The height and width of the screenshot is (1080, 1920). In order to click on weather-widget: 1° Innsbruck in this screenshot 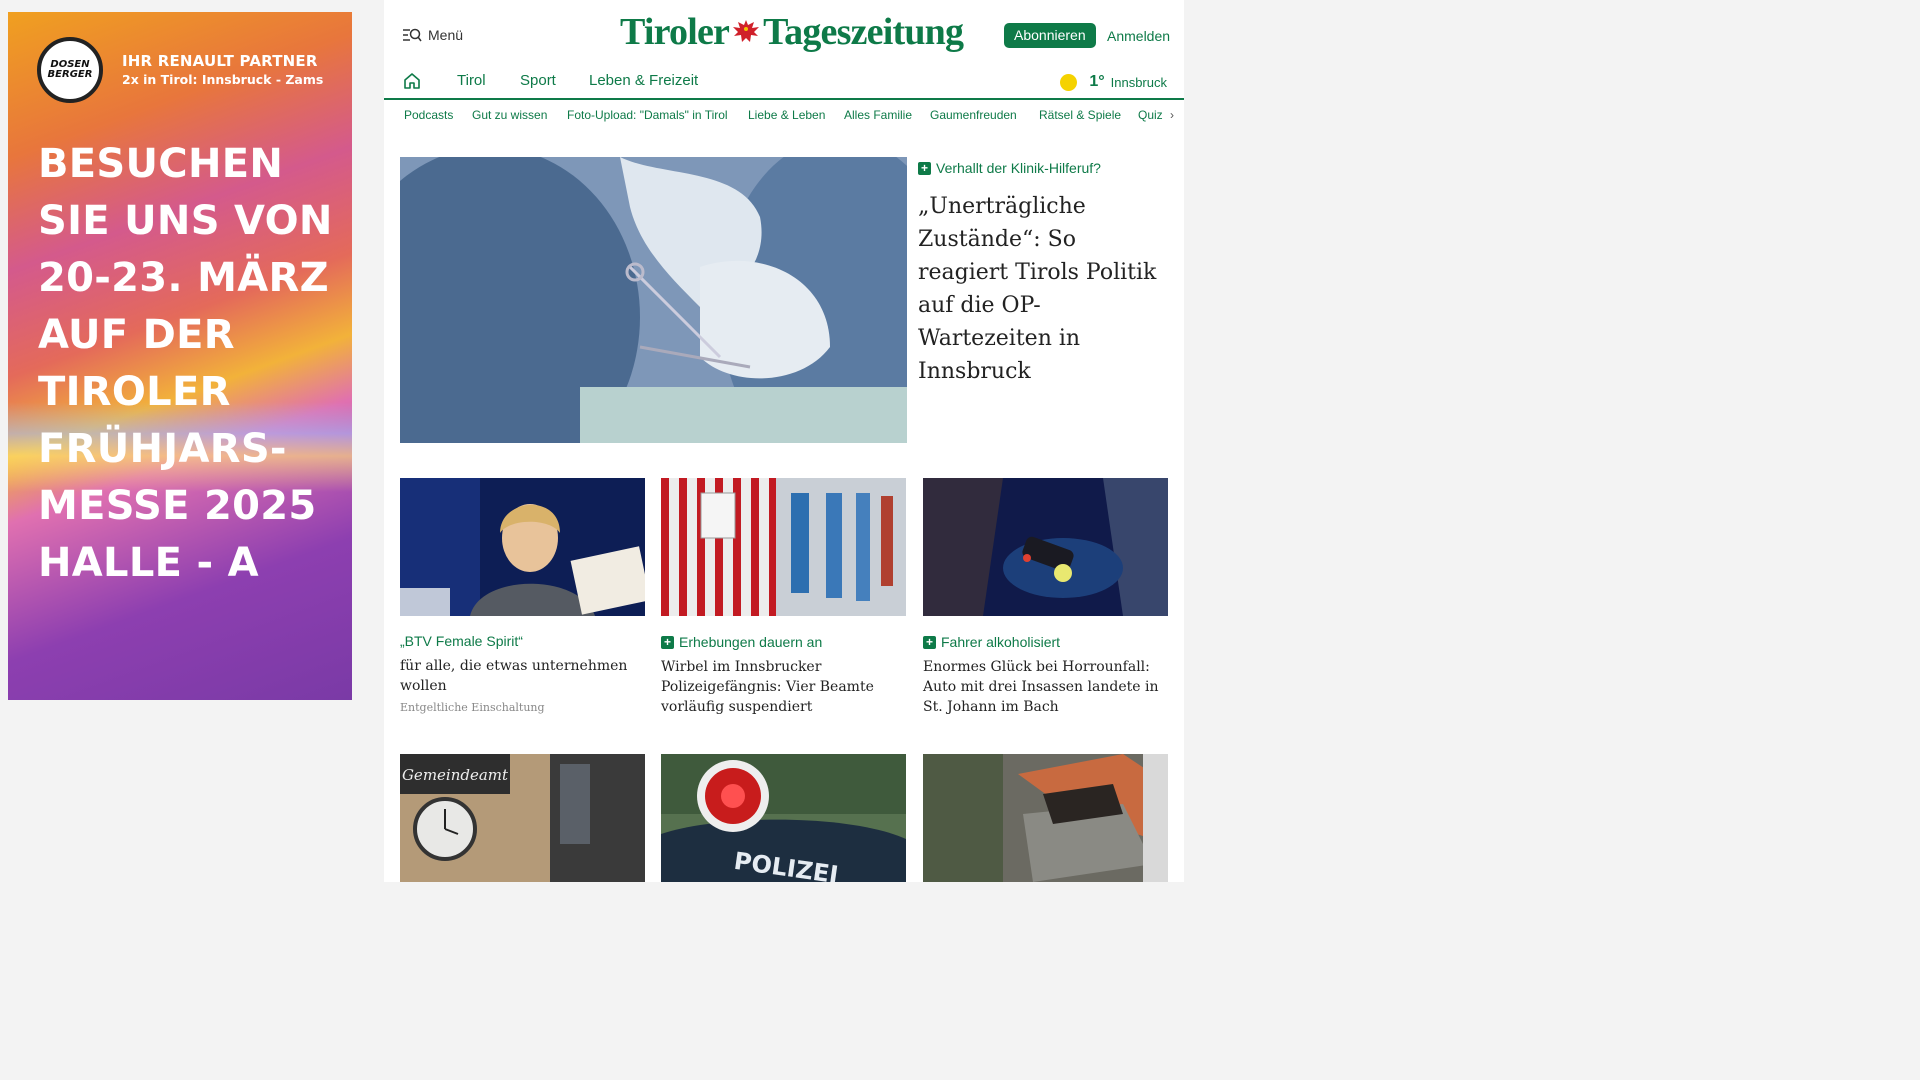, I will do `click(1113, 82)`.